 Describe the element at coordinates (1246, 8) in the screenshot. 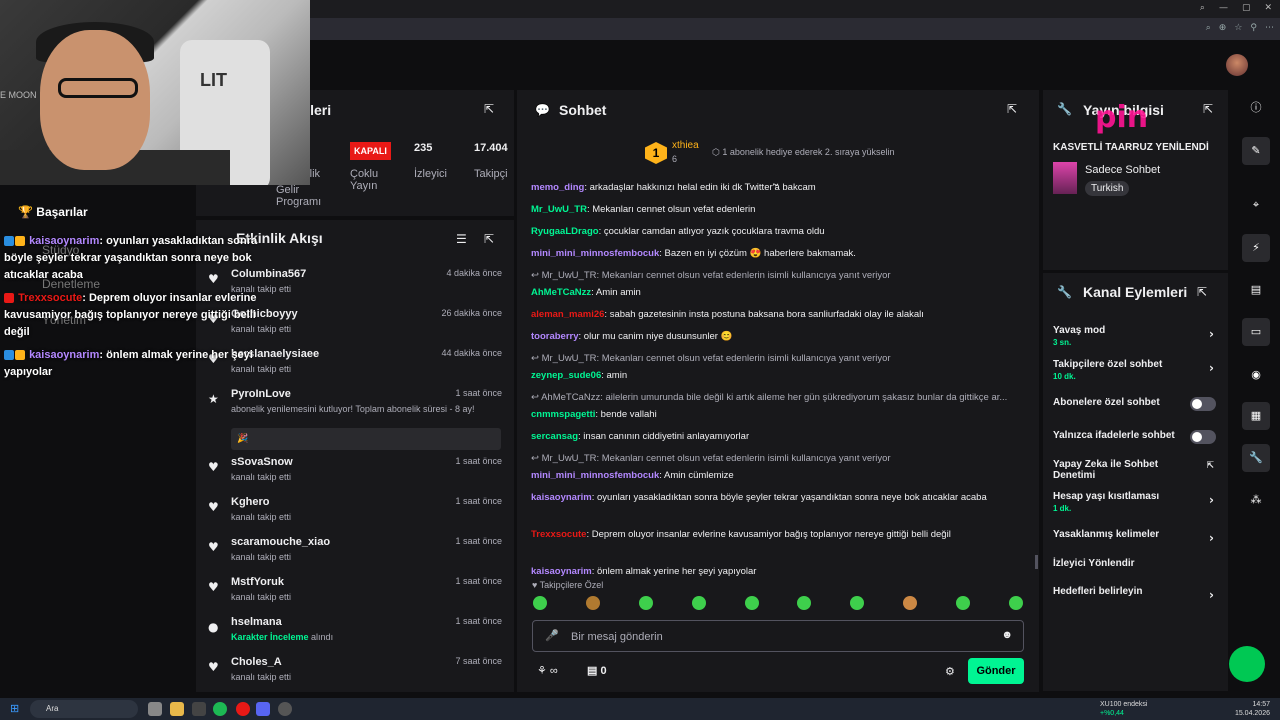

I see `maximize-icon: ▢` at that location.